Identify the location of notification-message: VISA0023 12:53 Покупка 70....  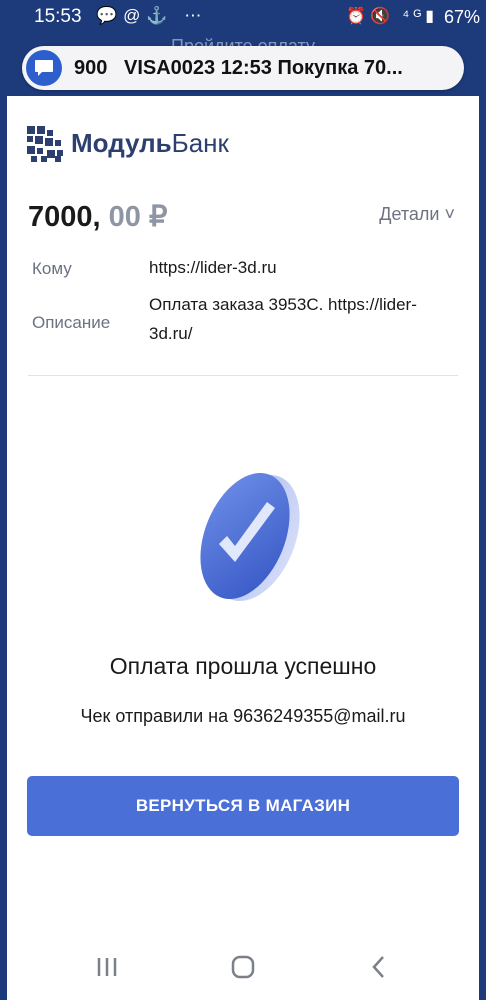
(263, 68).